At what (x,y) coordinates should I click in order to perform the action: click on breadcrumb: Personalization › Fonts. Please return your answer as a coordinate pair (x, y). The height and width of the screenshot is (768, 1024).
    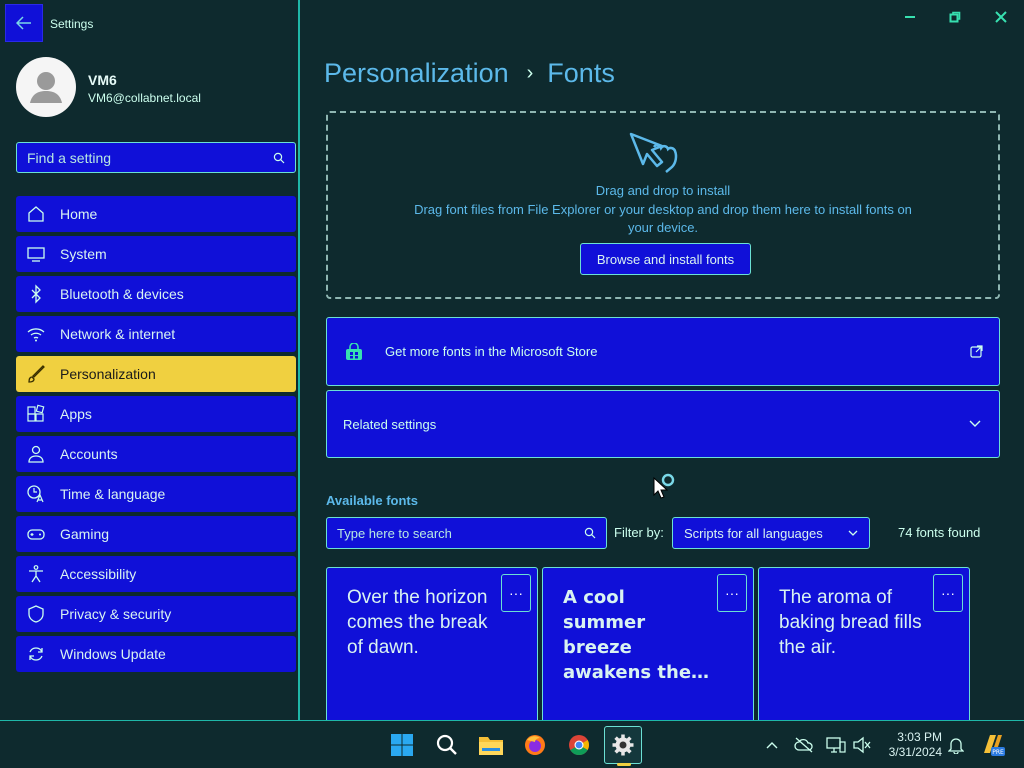
    Looking at the image, I should click on (469, 73).